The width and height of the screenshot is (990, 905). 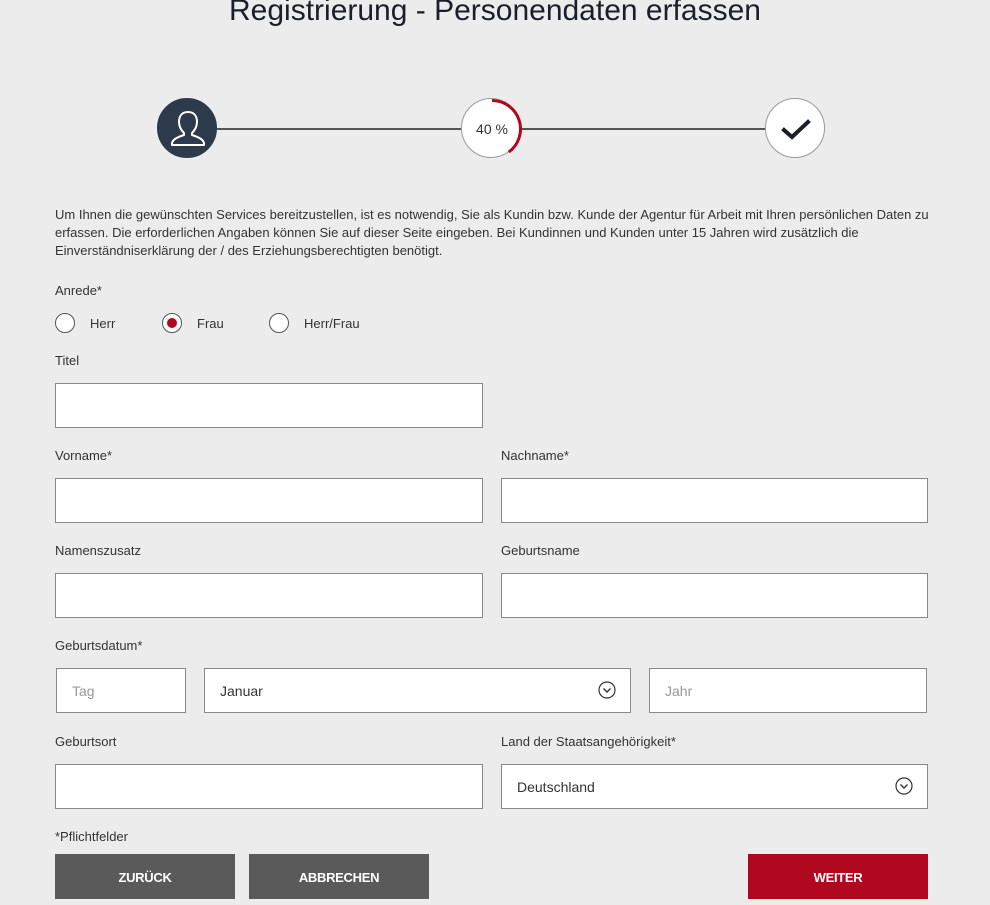 I want to click on step-complete, so click(x=795, y=128).